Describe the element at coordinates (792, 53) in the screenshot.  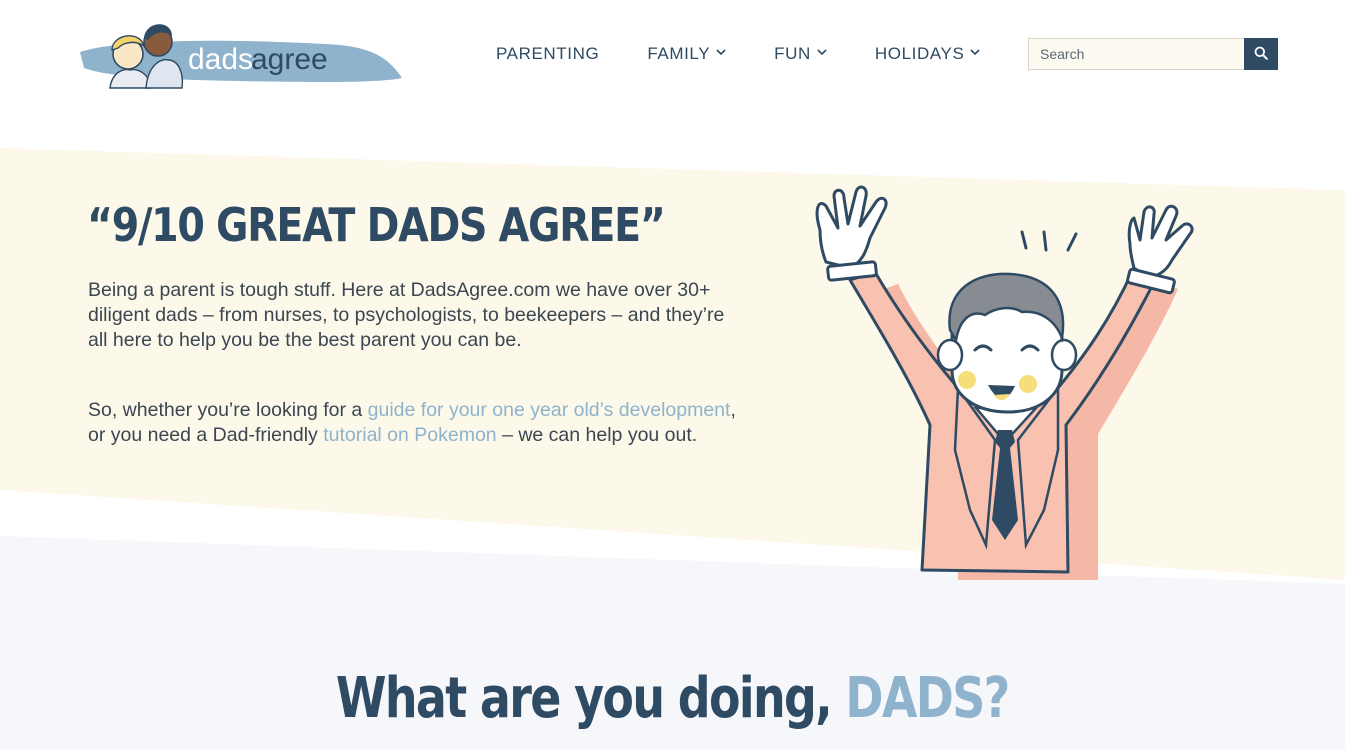
I see `nav-item-label: FUN` at that location.